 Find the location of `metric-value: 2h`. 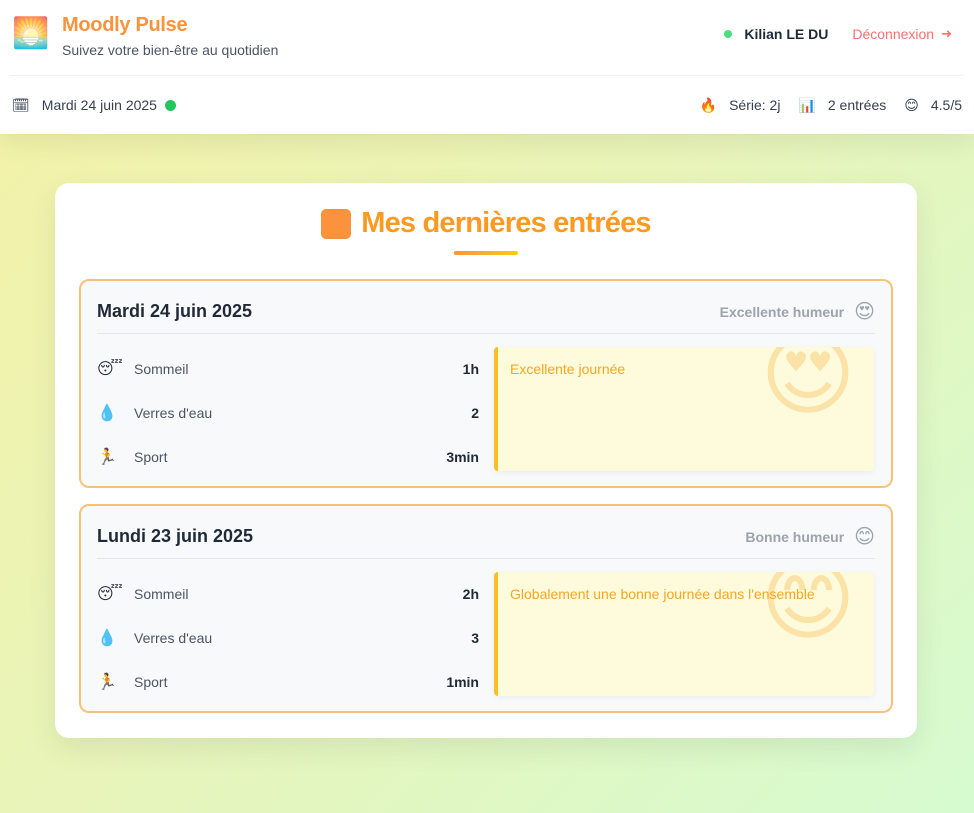

metric-value: 2h is located at coordinates (470, 594).